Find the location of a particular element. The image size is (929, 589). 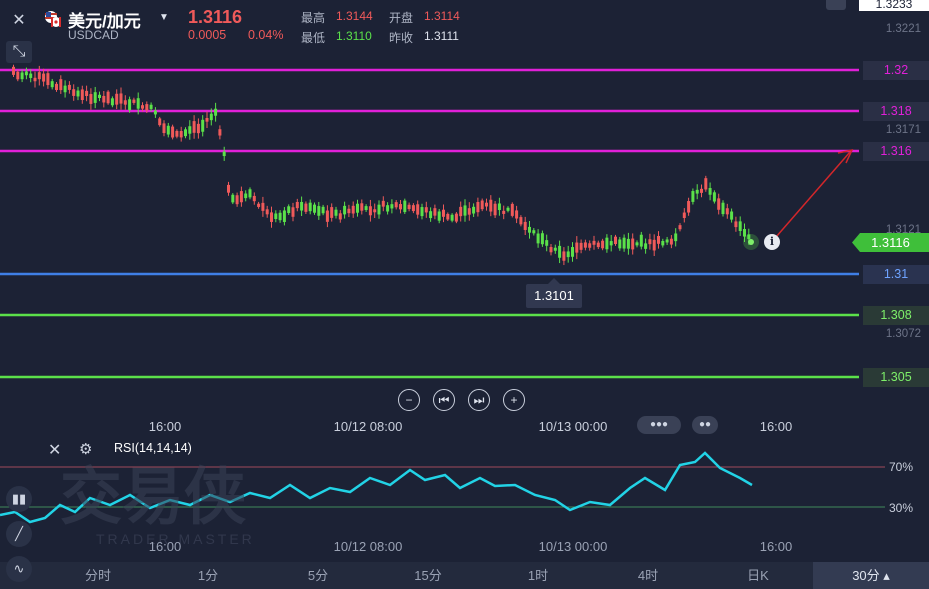

collapse-icon: ⤡ is located at coordinates (19, 52).